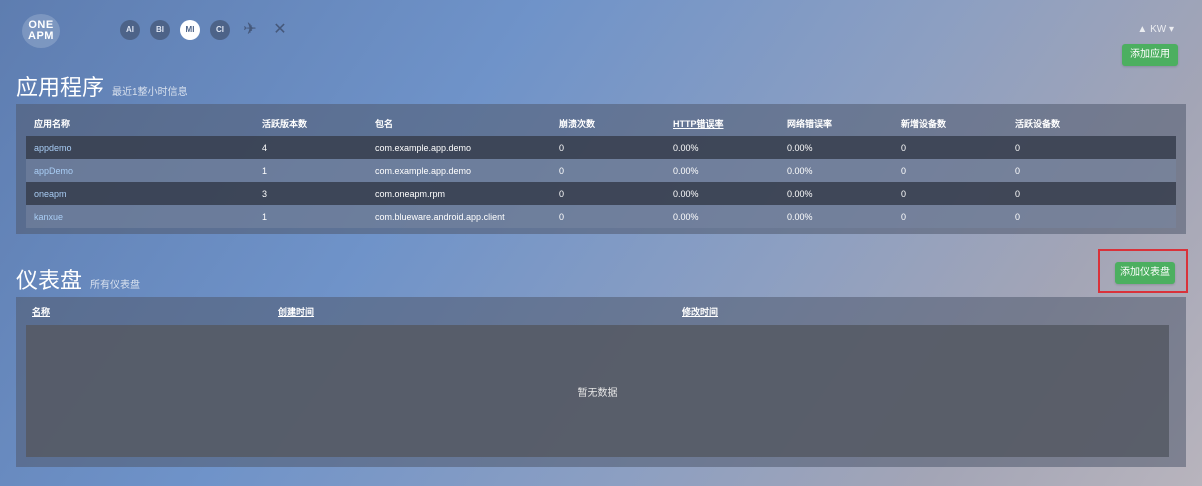  Describe the element at coordinates (844, 123) in the screenshot. I see `col-net-error: 网络错误率` at that location.